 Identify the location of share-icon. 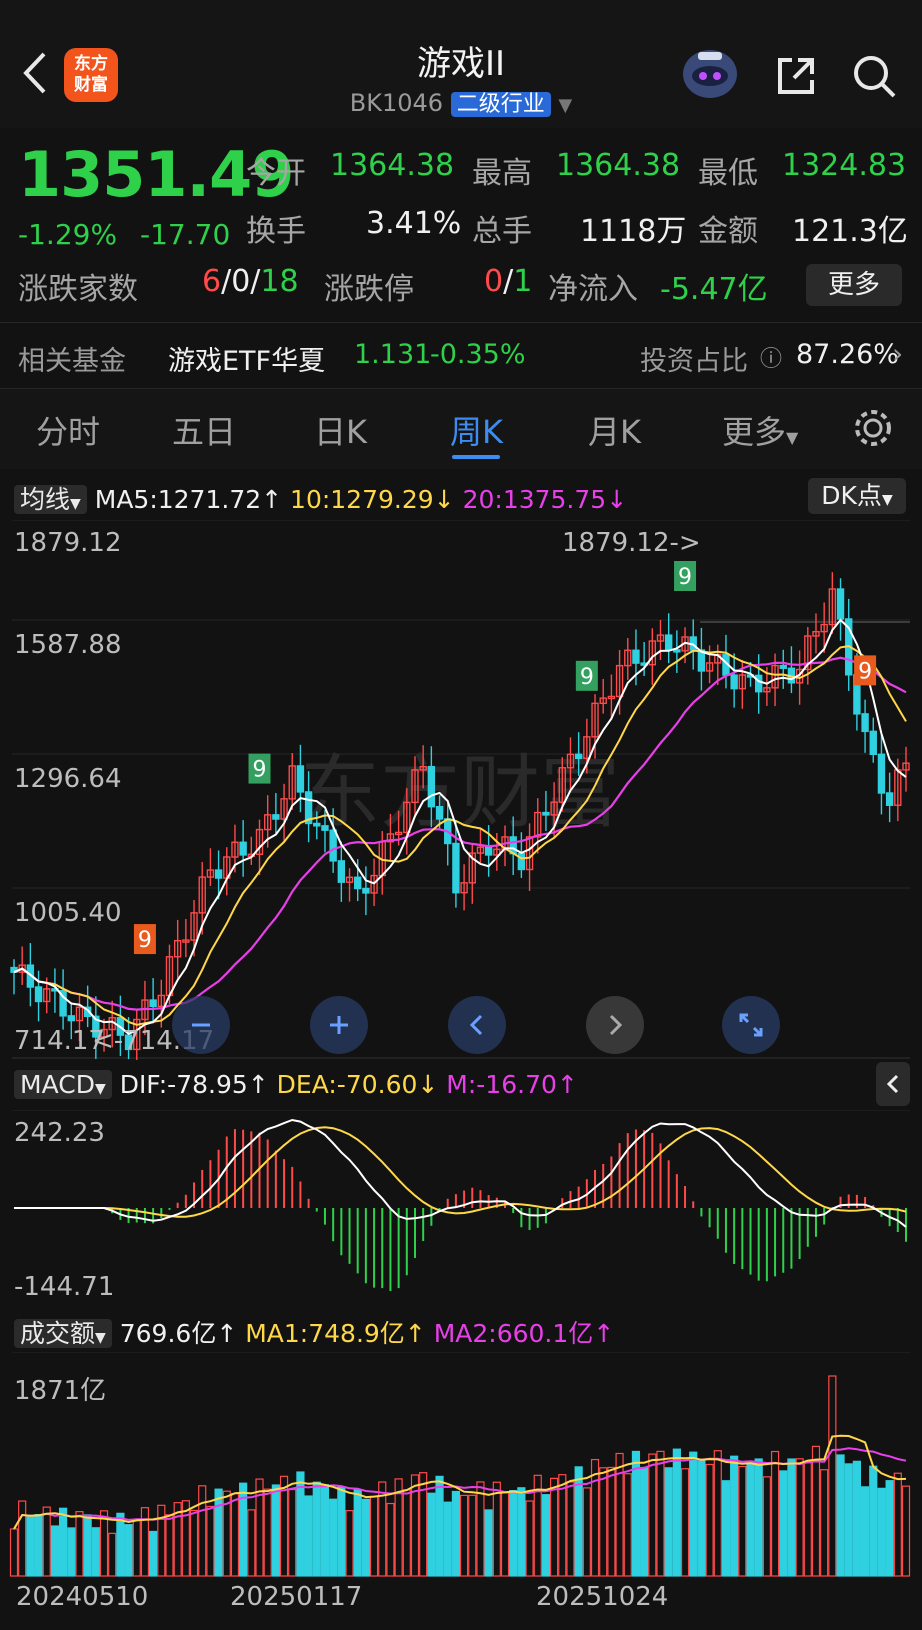
(796, 76).